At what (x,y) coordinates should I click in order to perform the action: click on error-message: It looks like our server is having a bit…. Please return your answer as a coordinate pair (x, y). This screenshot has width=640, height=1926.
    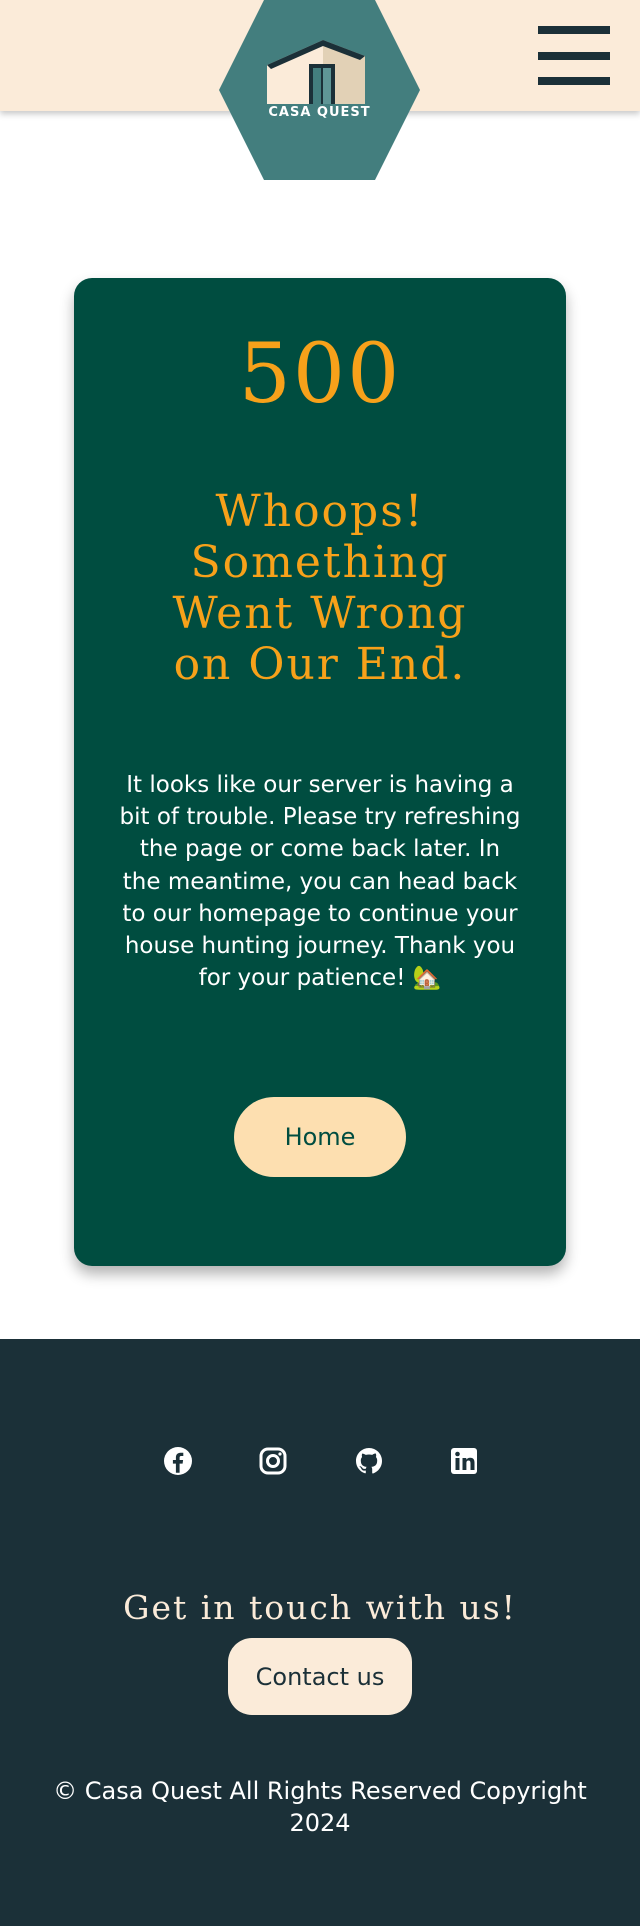
    Looking at the image, I should click on (320, 882).